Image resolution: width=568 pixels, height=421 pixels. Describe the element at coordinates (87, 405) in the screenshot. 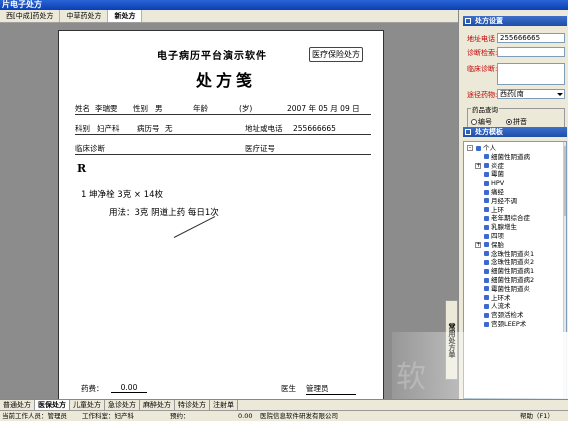

I see `bottom-tab-child: 儿童处方` at that location.